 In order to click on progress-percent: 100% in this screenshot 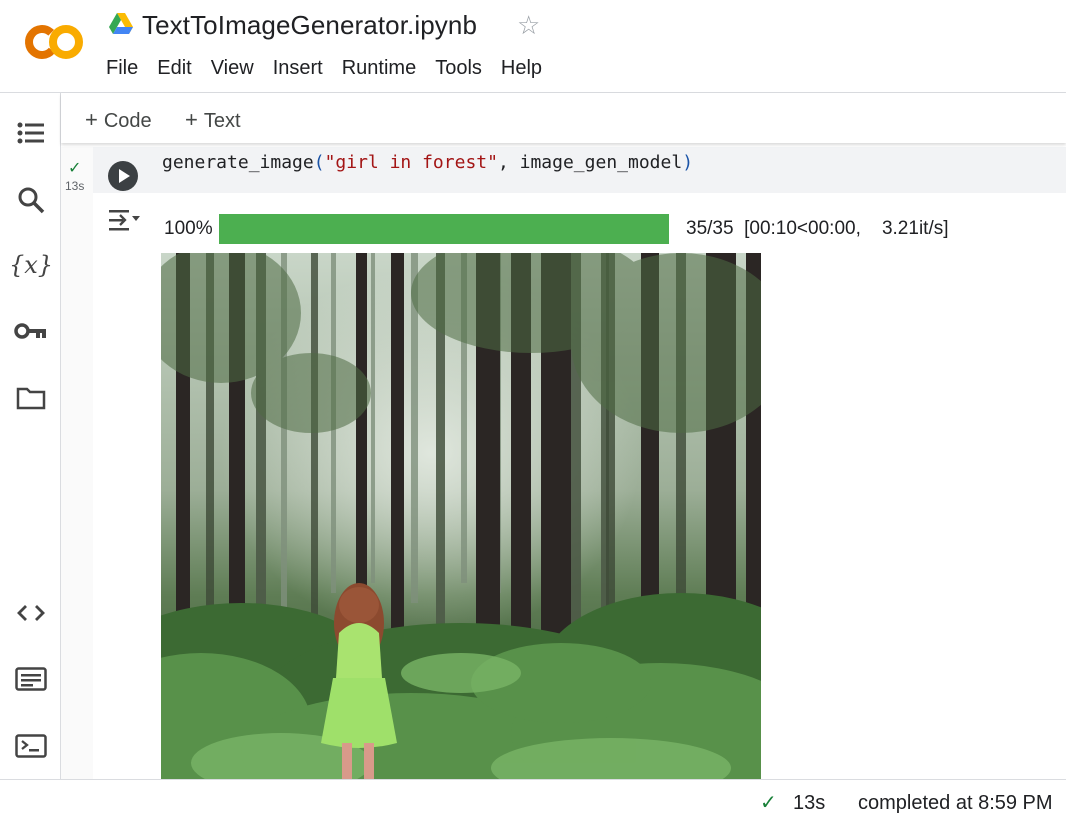, I will do `click(188, 228)`.